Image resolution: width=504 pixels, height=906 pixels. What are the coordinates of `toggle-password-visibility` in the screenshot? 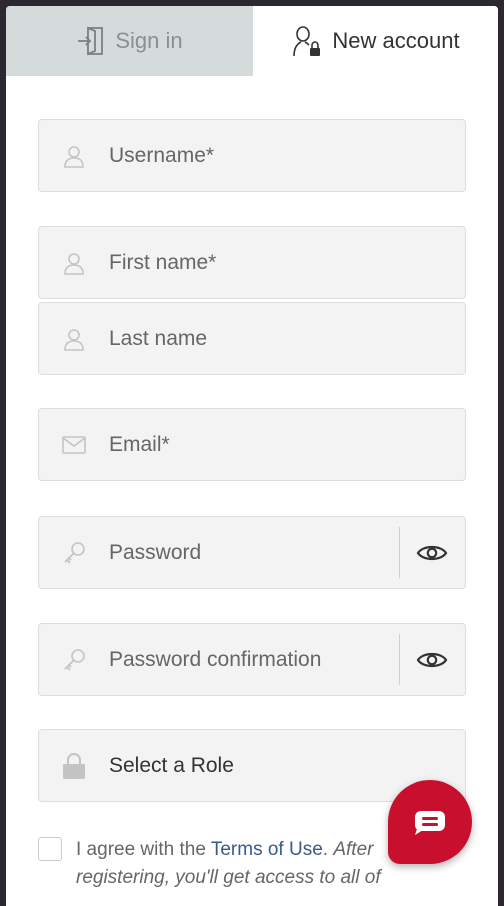 It's located at (432, 552).